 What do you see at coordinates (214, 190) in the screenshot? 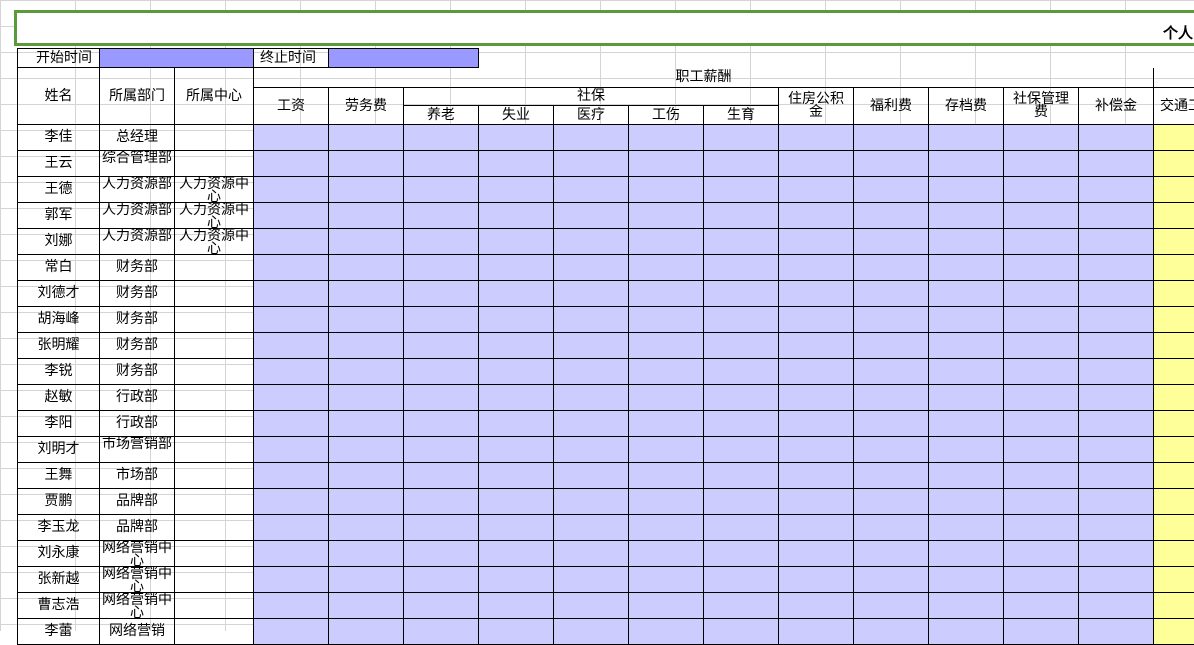
I see `employee-center-cell: 人力资源中心` at bounding box center [214, 190].